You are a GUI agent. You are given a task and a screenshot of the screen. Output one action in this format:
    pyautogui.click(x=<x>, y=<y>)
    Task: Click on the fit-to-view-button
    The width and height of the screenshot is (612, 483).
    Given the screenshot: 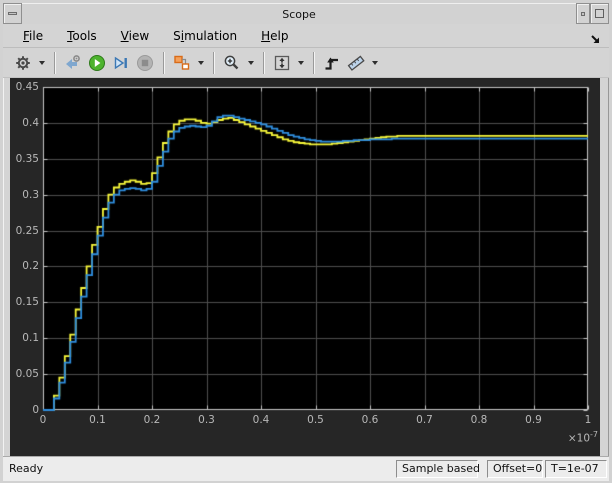 What is the action you would take?
    pyautogui.click(x=282, y=63)
    